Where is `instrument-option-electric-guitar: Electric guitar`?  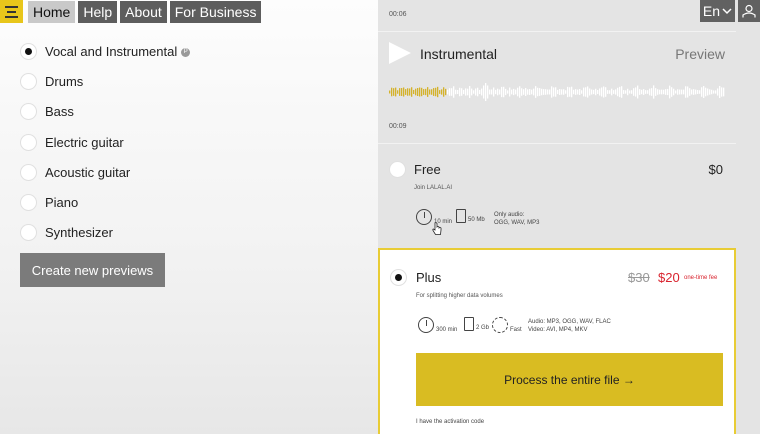 instrument-option-electric-guitar: Electric guitar is located at coordinates (105, 142).